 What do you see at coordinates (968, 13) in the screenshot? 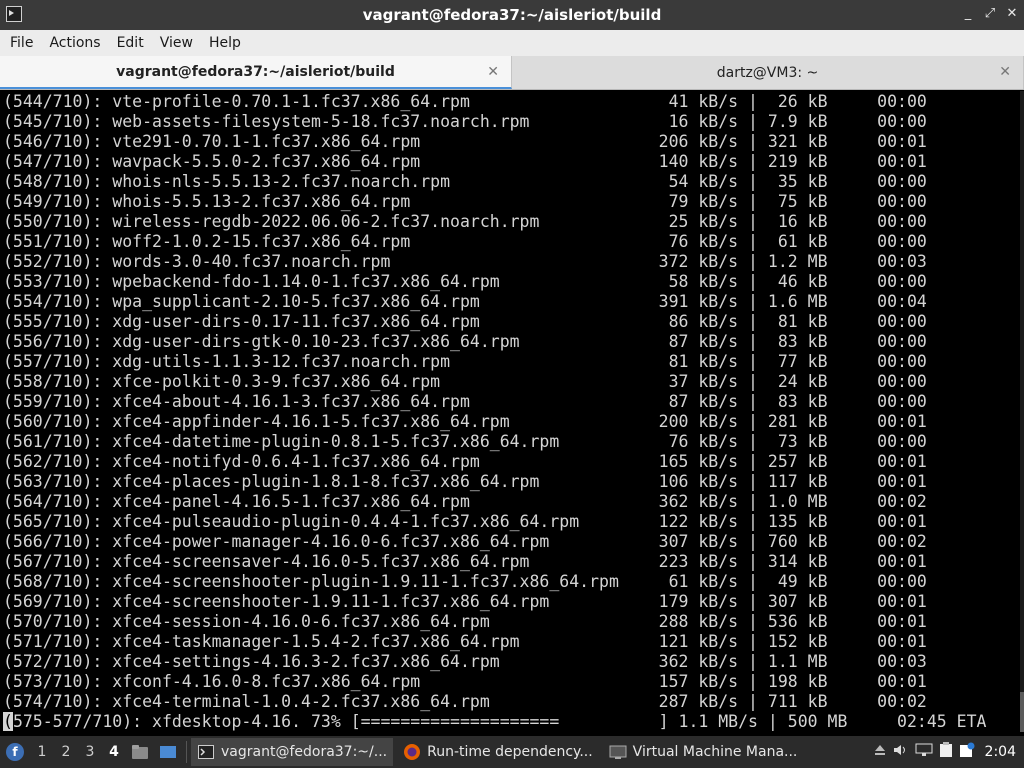
I see `minimize-button: _` at bounding box center [968, 13].